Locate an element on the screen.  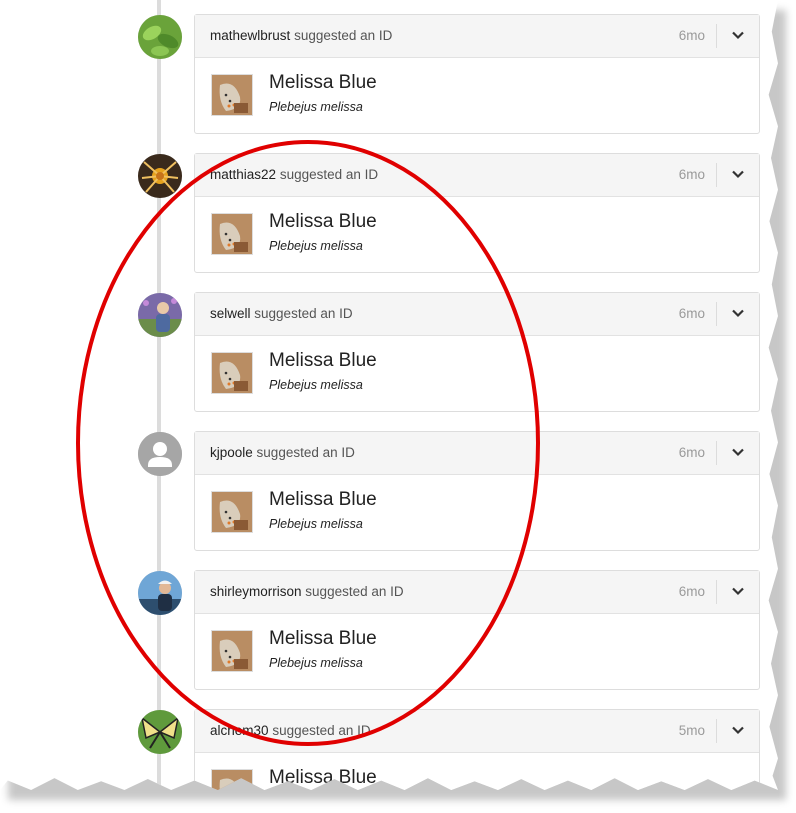
timestamp: 5mo is located at coordinates (691, 730).